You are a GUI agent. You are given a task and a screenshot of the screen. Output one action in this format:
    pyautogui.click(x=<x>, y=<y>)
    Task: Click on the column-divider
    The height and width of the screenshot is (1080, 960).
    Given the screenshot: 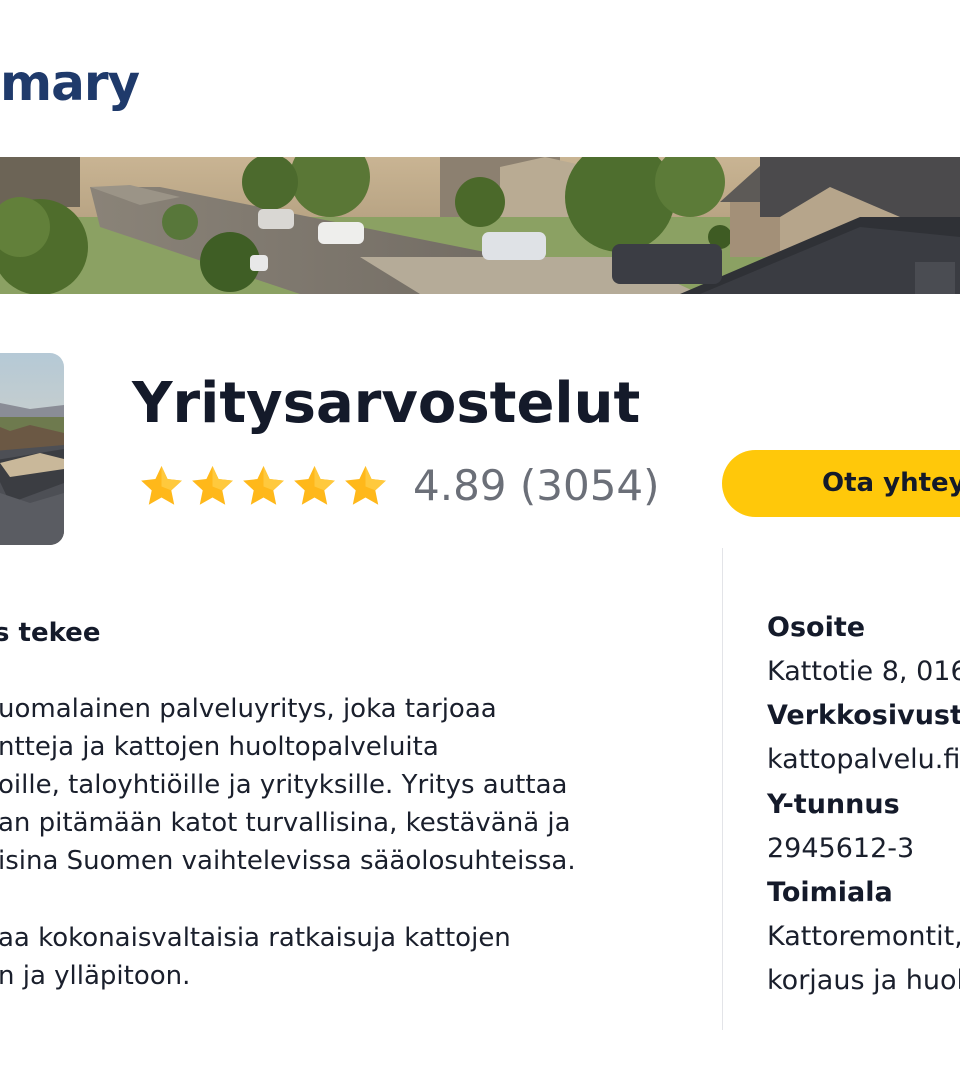 What is the action you would take?
    pyautogui.click(x=722, y=789)
    